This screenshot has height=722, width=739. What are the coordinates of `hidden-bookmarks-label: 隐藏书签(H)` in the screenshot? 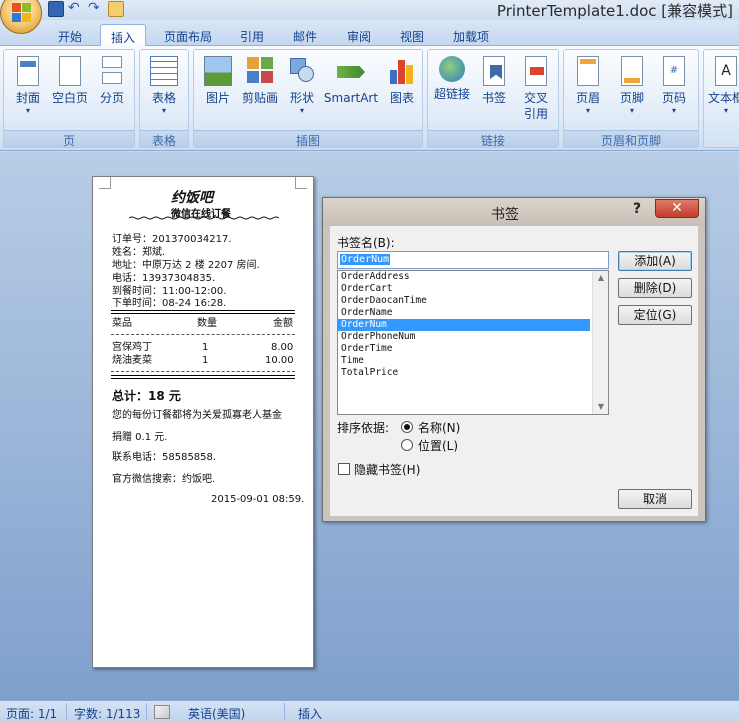 It's located at (387, 469).